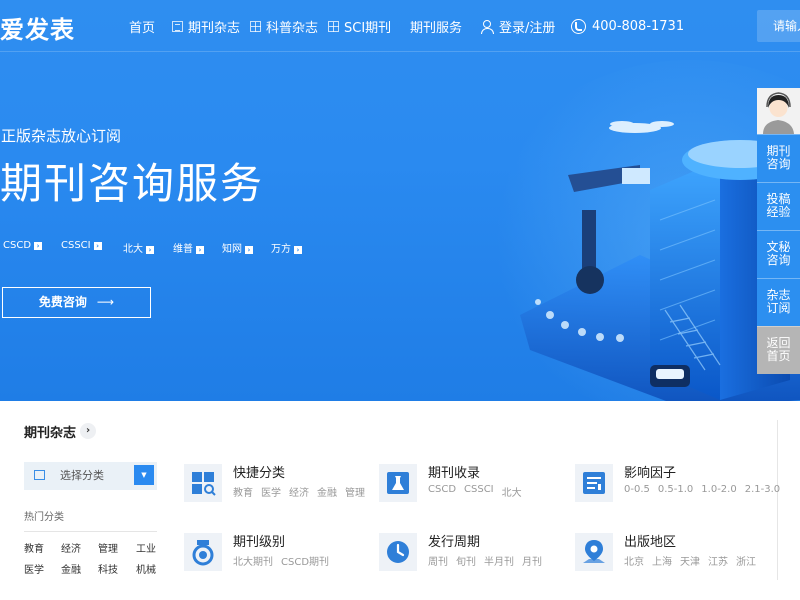 The image size is (800, 600). I want to click on hero-tag-label: 知网, so click(232, 249).